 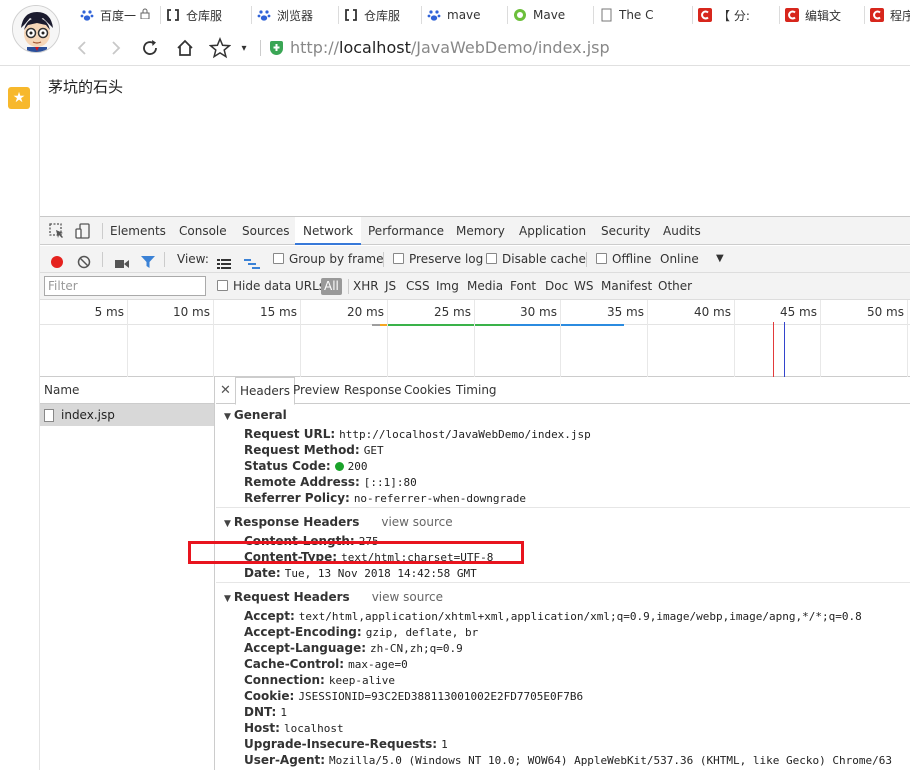 What do you see at coordinates (333, 597) in the screenshot?
I see `request-headers-section-title: ▼ Request Headers view source` at bounding box center [333, 597].